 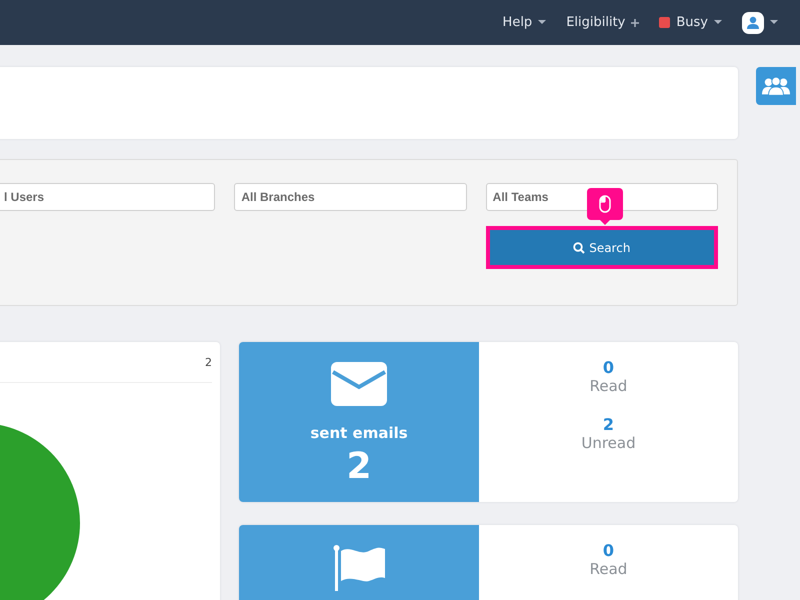 I want to click on select-field: l Users, so click(x=108, y=197).